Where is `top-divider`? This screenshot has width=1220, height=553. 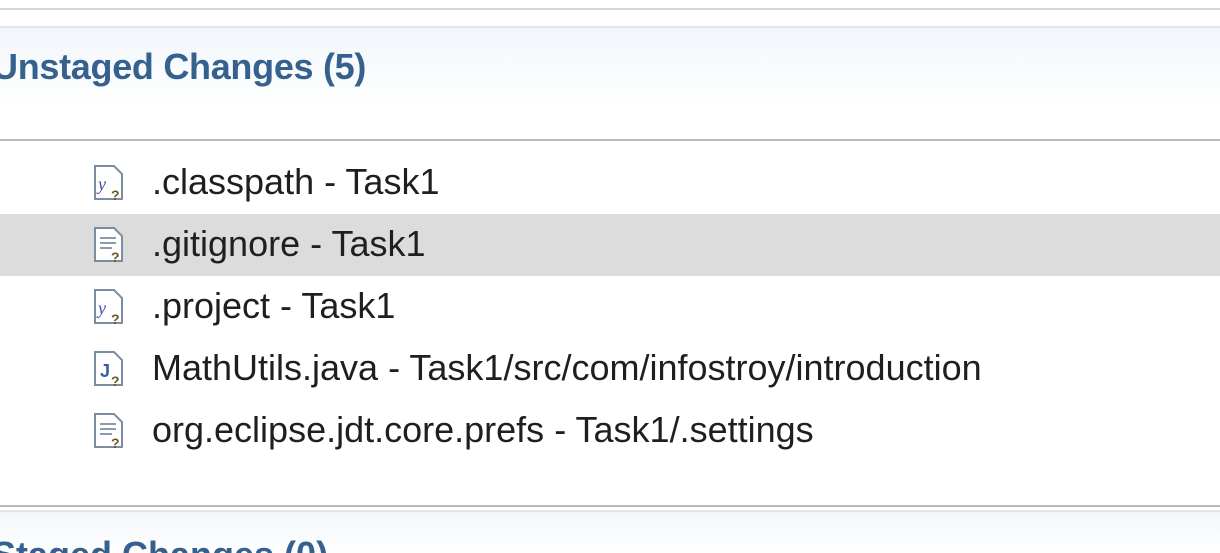
top-divider is located at coordinates (610, 9).